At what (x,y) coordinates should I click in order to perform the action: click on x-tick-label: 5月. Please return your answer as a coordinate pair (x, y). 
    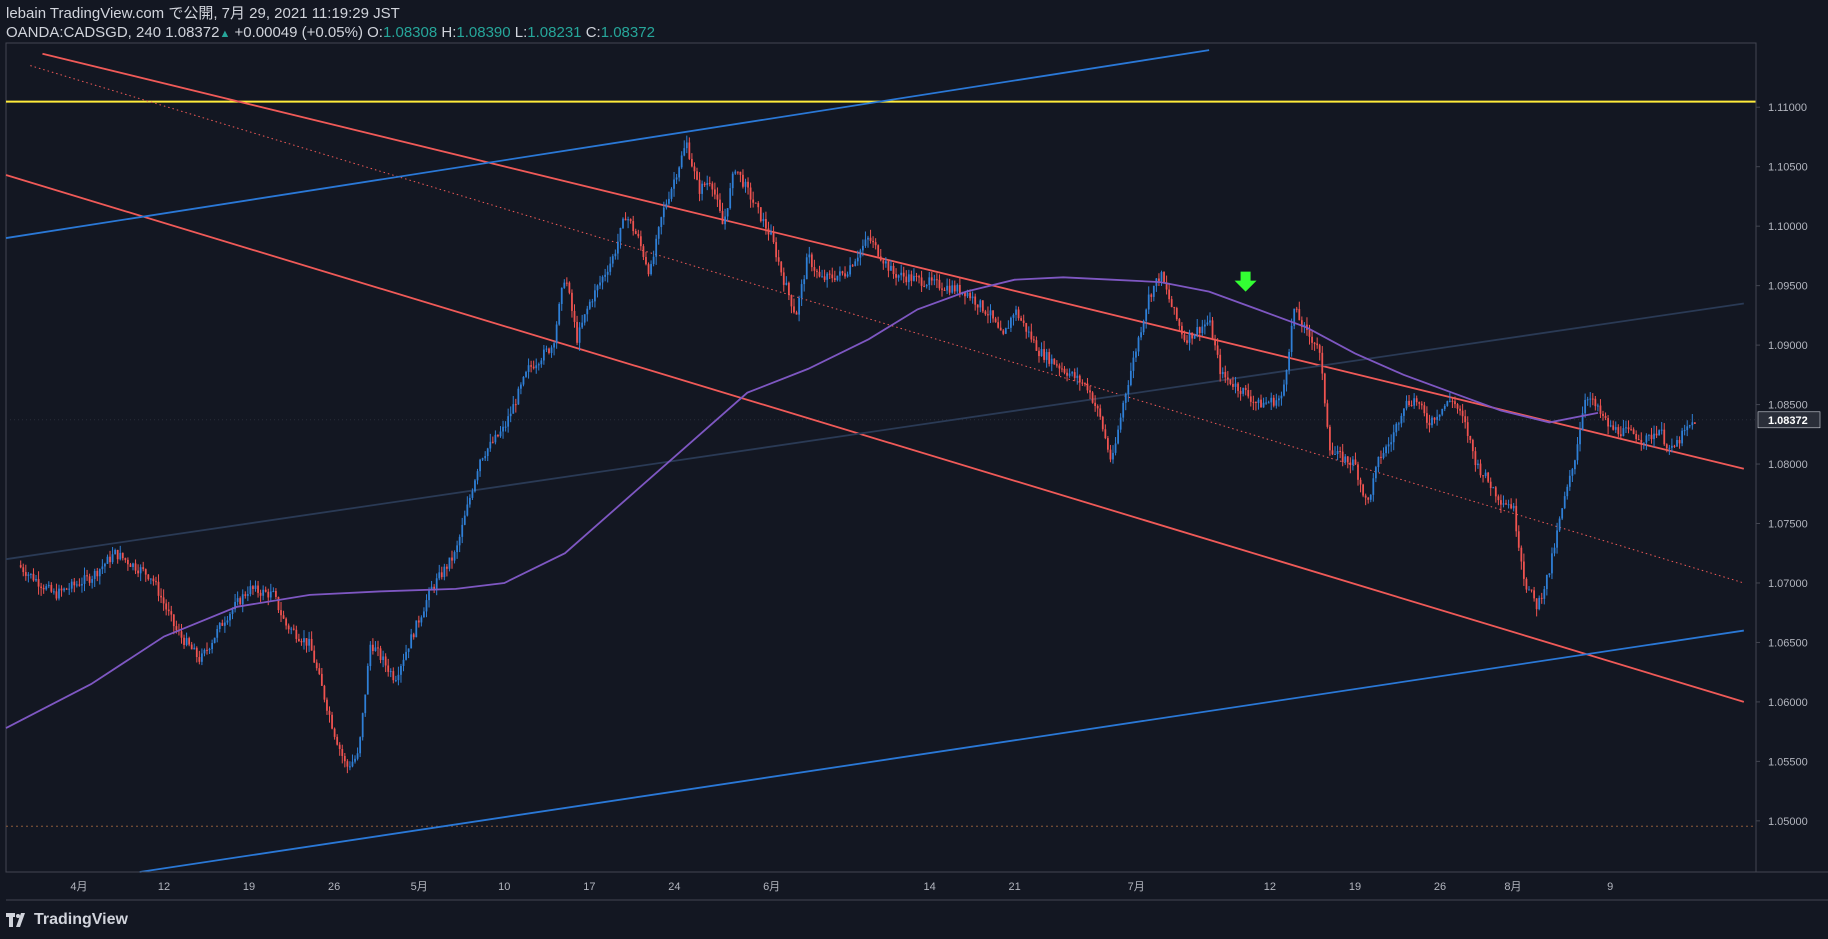
    Looking at the image, I should click on (419, 887).